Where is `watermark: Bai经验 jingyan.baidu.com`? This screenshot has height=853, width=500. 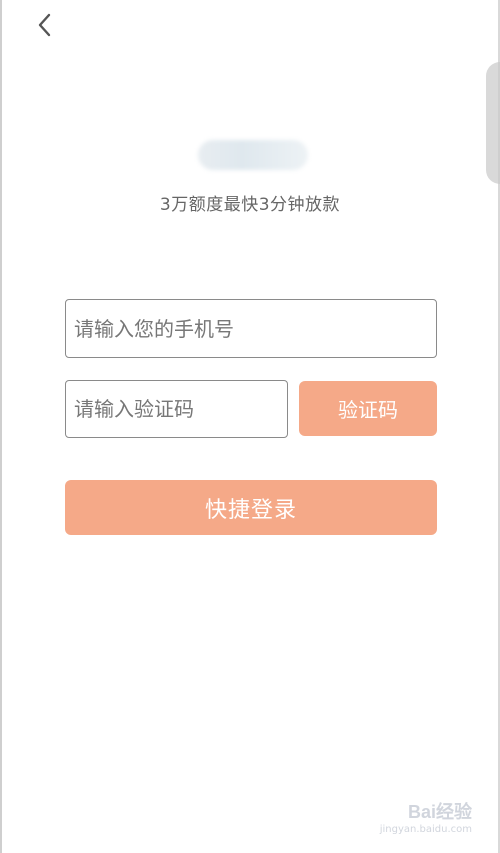 watermark: Bai经验 jingyan.baidu.com is located at coordinates (426, 816).